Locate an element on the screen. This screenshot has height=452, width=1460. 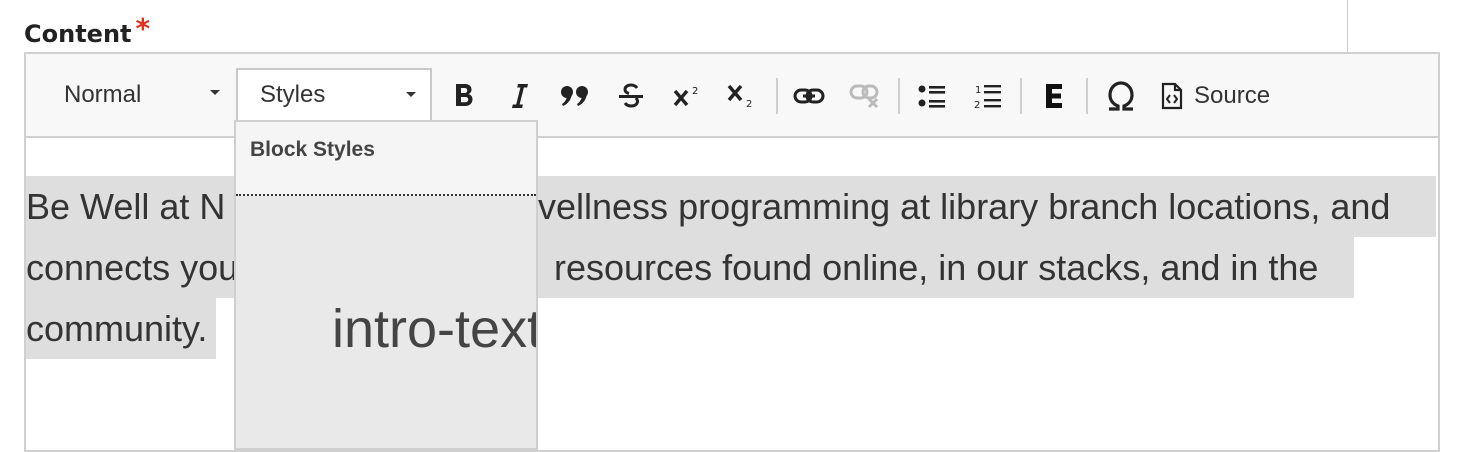
strikethrough-icon is located at coordinates (631, 95).